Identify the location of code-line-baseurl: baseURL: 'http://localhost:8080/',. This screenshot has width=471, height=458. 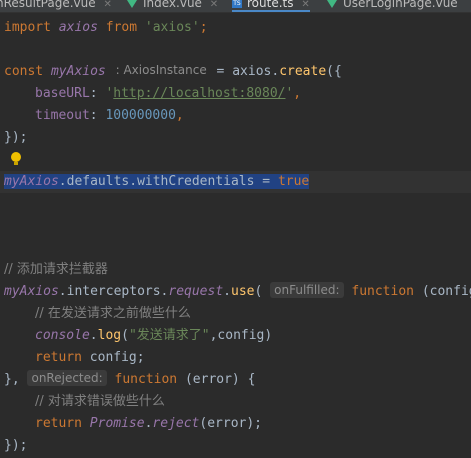
(235, 94).